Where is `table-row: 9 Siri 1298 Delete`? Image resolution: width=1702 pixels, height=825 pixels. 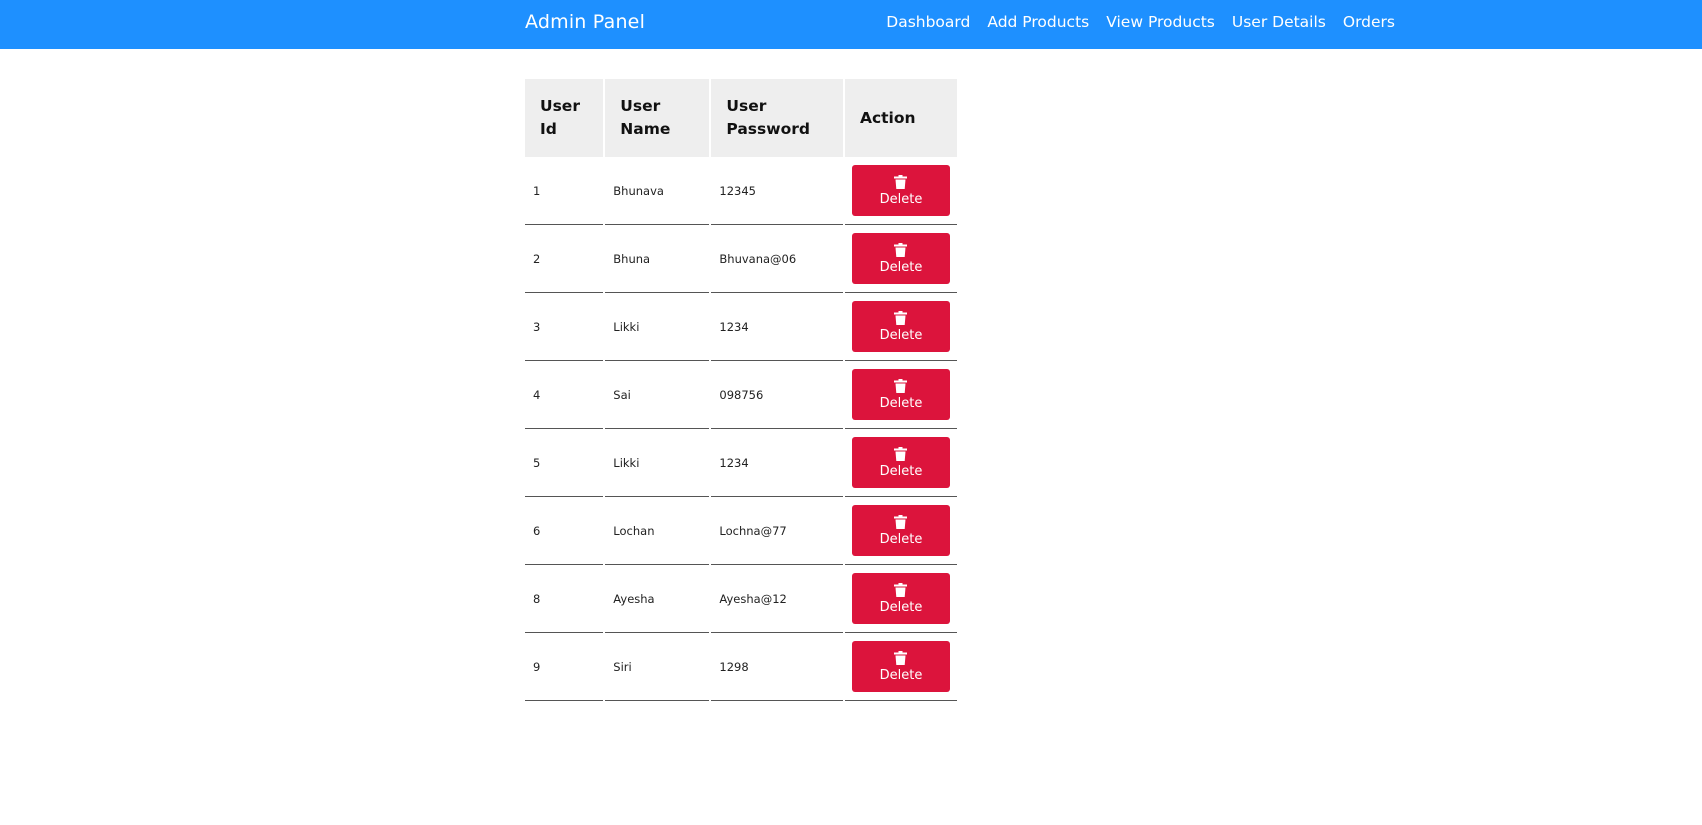
table-row: 9 Siri 1298 Delete is located at coordinates (741, 667).